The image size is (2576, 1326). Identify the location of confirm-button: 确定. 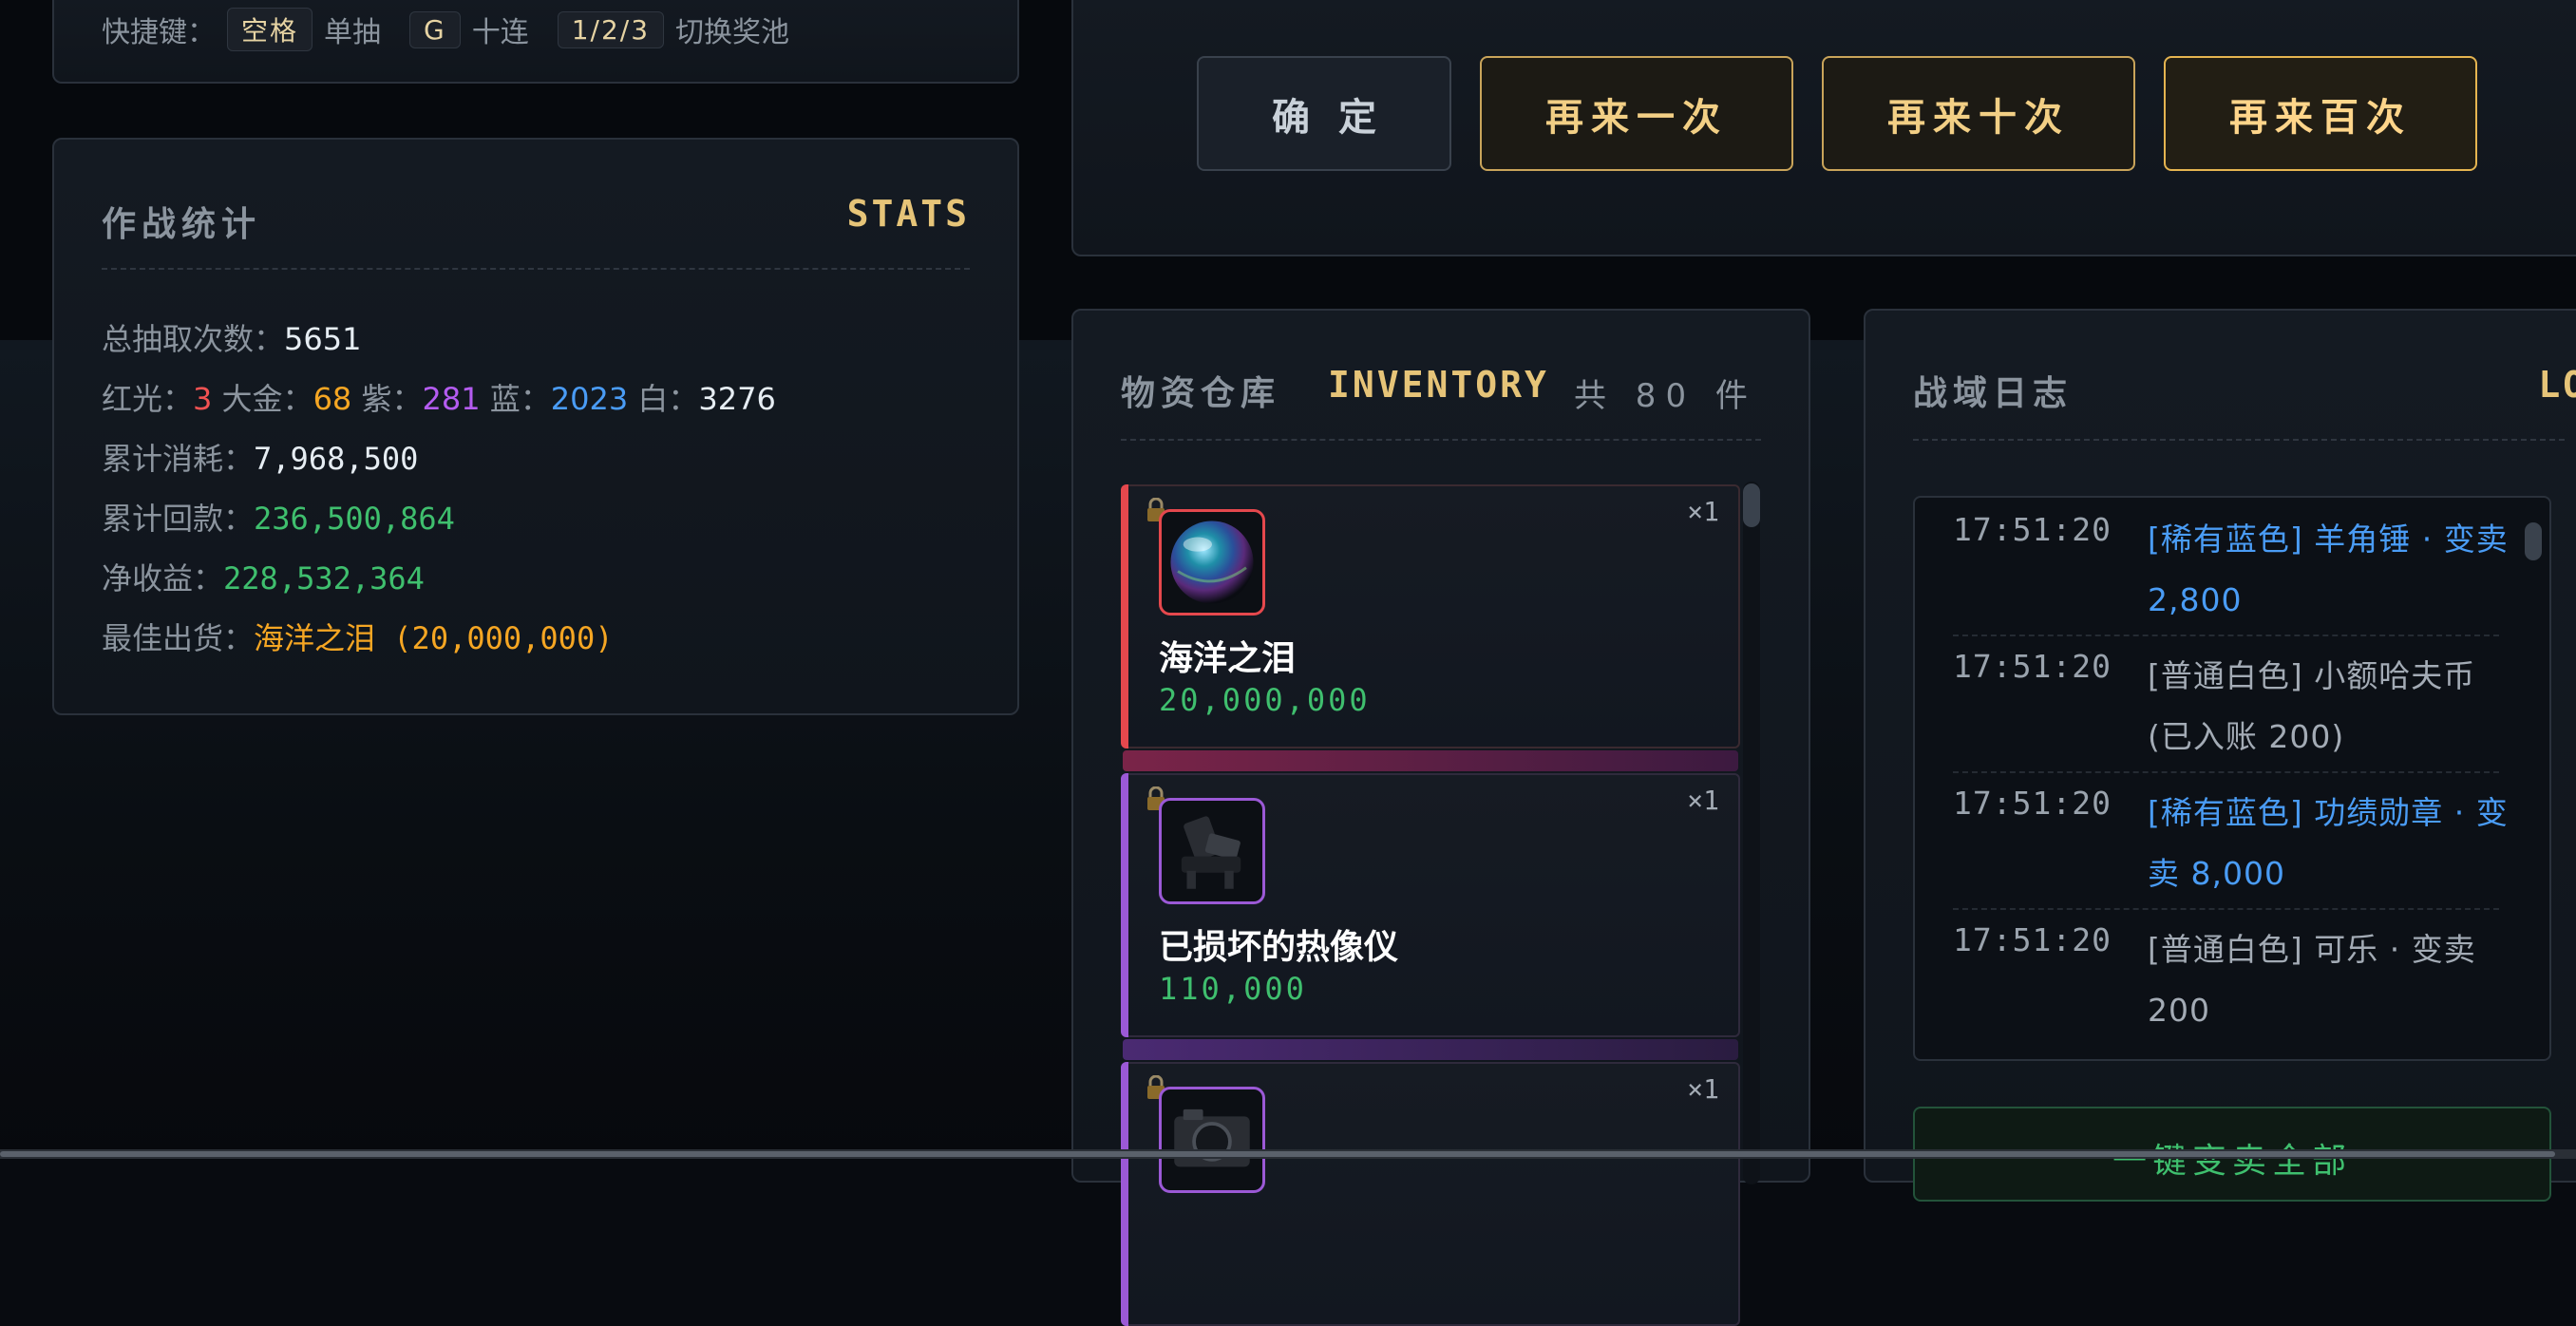
(1324, 113).